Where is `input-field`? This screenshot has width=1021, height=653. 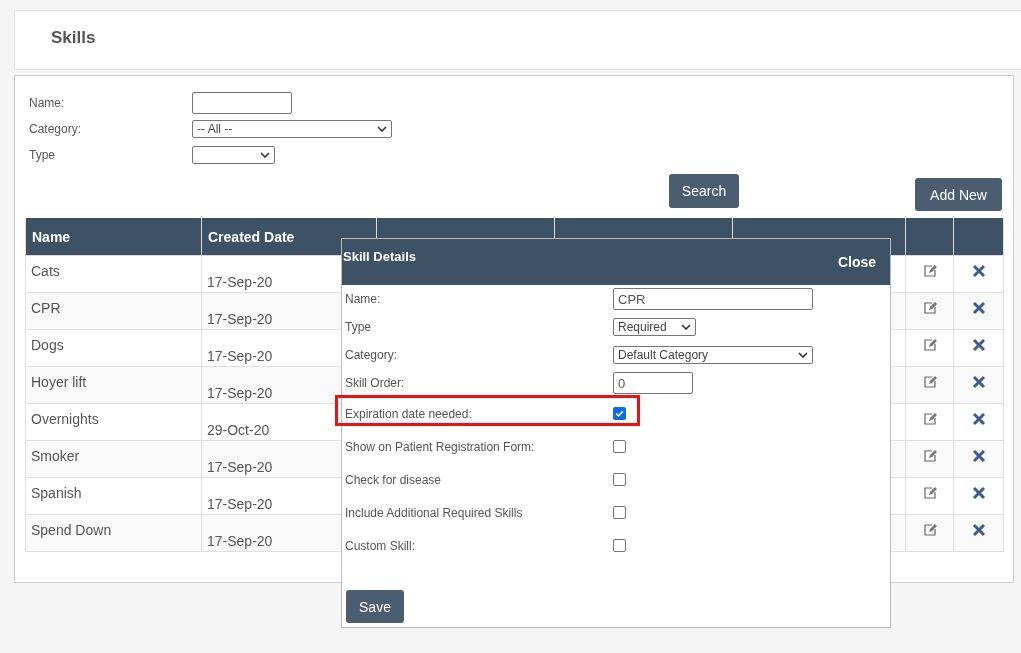 input-field is located at coordinates (242, 103).